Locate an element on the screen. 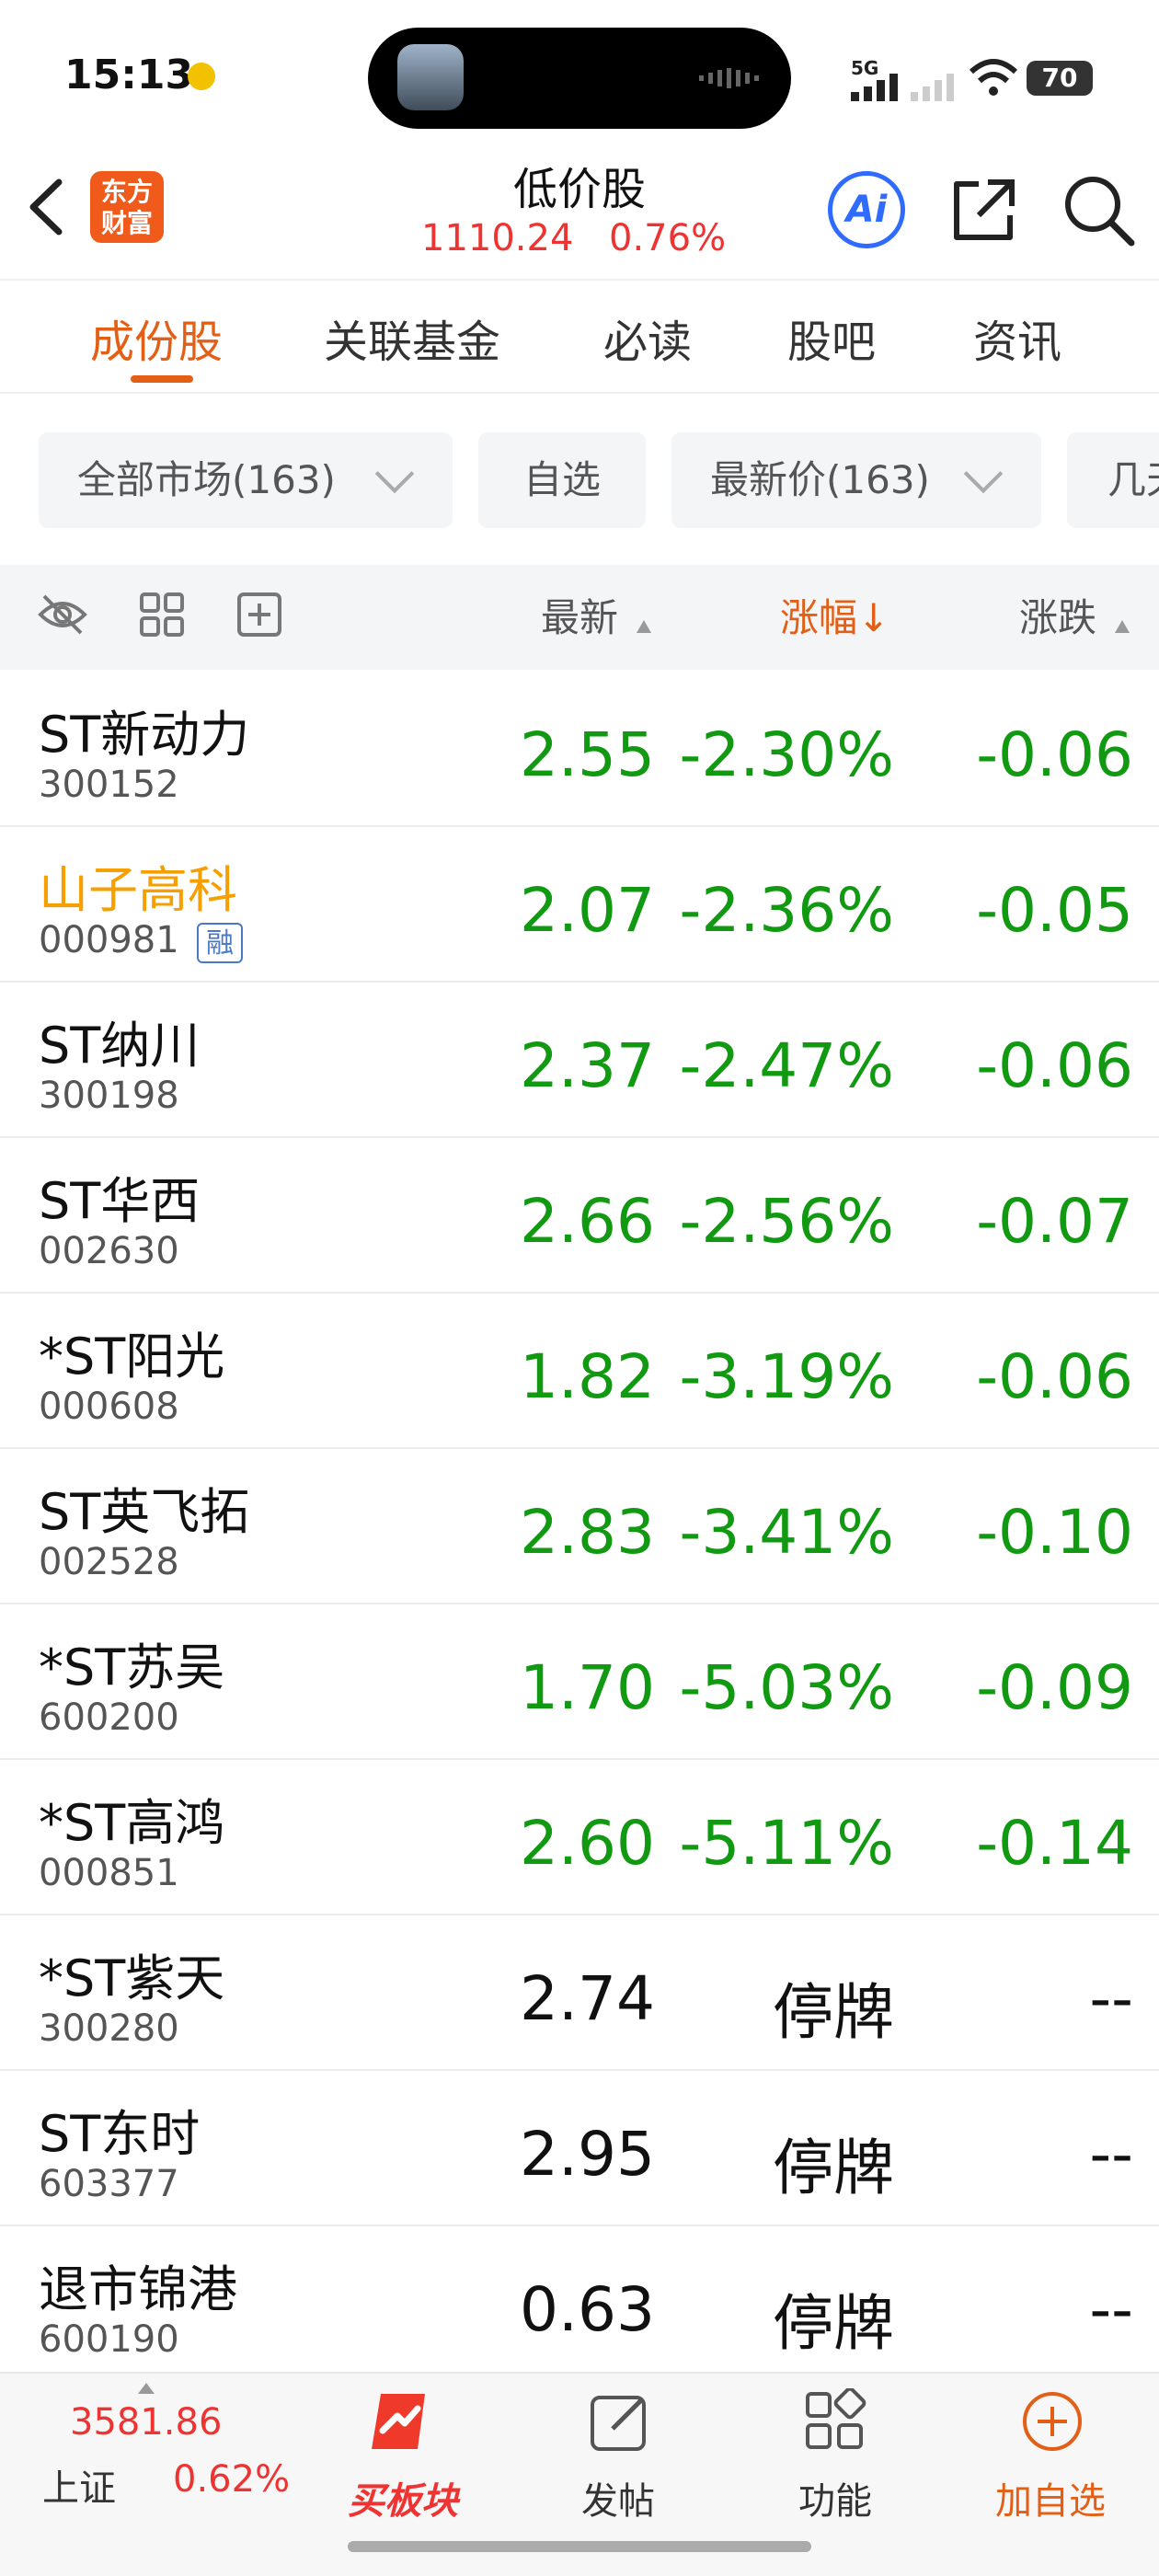 The height and width of the screenshot is (2576, 1159). tab-forum: 股吧 is located at coordinates (831, 337).